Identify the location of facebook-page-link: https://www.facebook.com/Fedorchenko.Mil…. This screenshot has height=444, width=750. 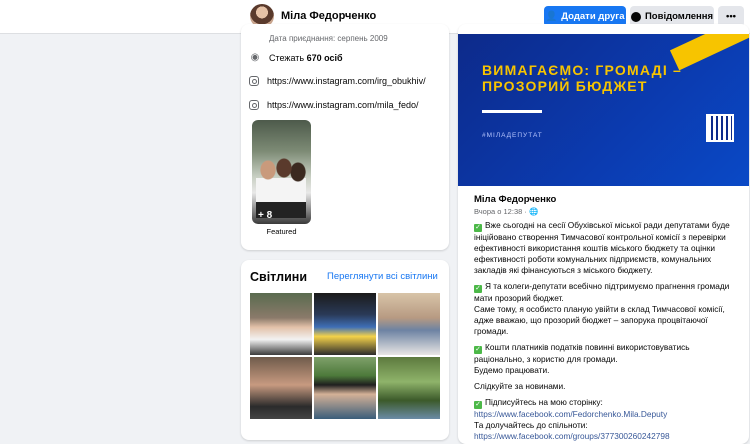
(570, 414).